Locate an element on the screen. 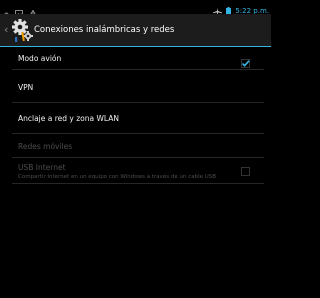 The width and height of the screenshot is (320, 298). checkmark-icon is located at coordinates (245, 63).